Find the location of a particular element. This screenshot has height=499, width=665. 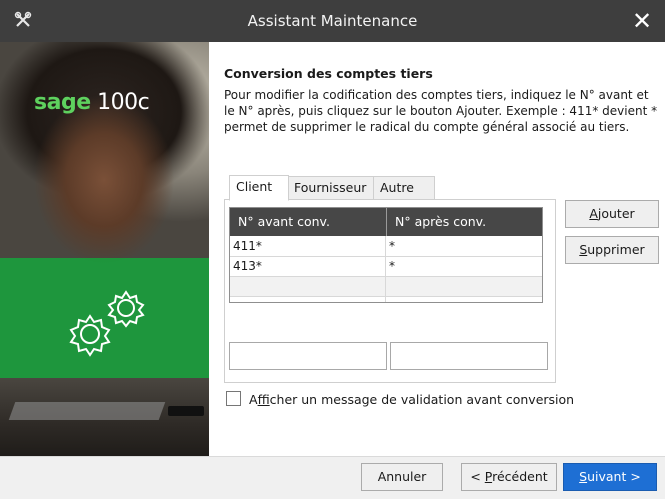

column-header-before: N° avant conv. is located at coordinates (307, 222).